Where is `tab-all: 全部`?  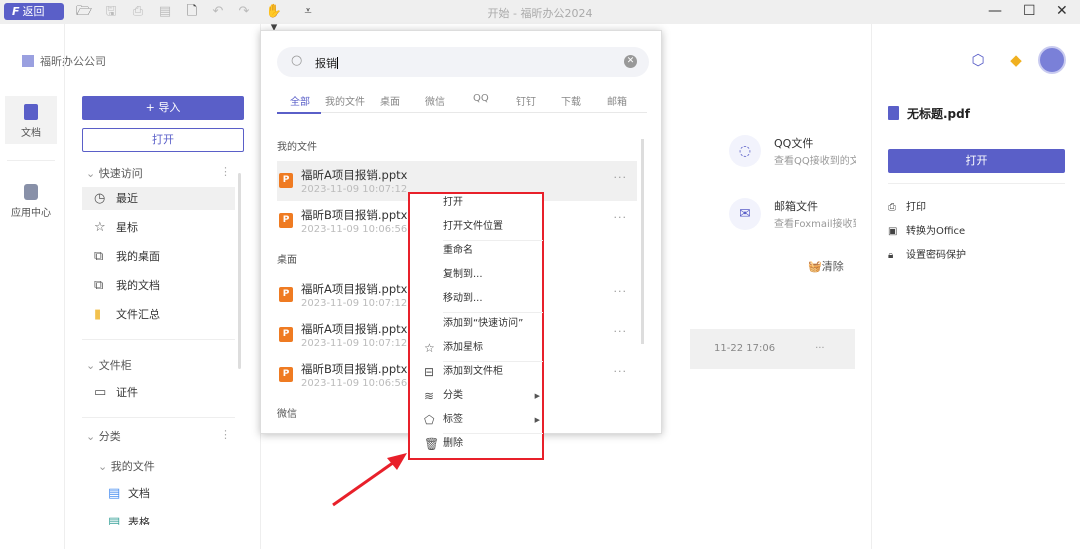
tab-all: 全部 is located at coordinates (300, 100).